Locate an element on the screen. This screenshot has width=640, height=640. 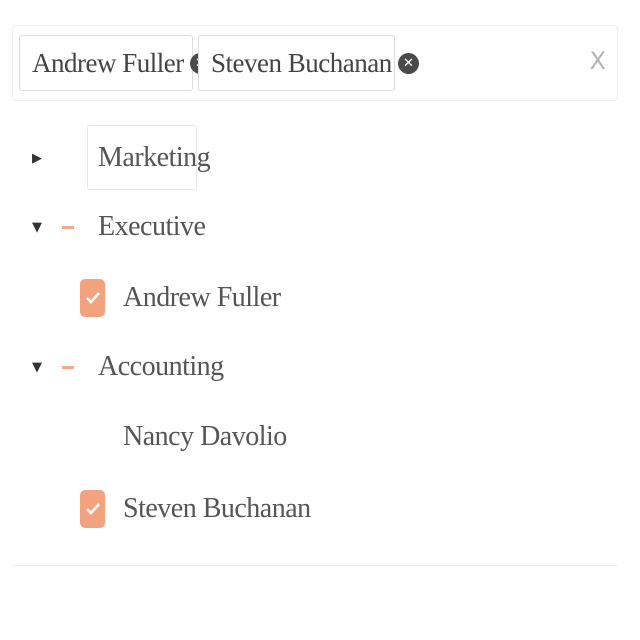
tree-node-label: Steven Buchanan is located at coordinates (217, 508).